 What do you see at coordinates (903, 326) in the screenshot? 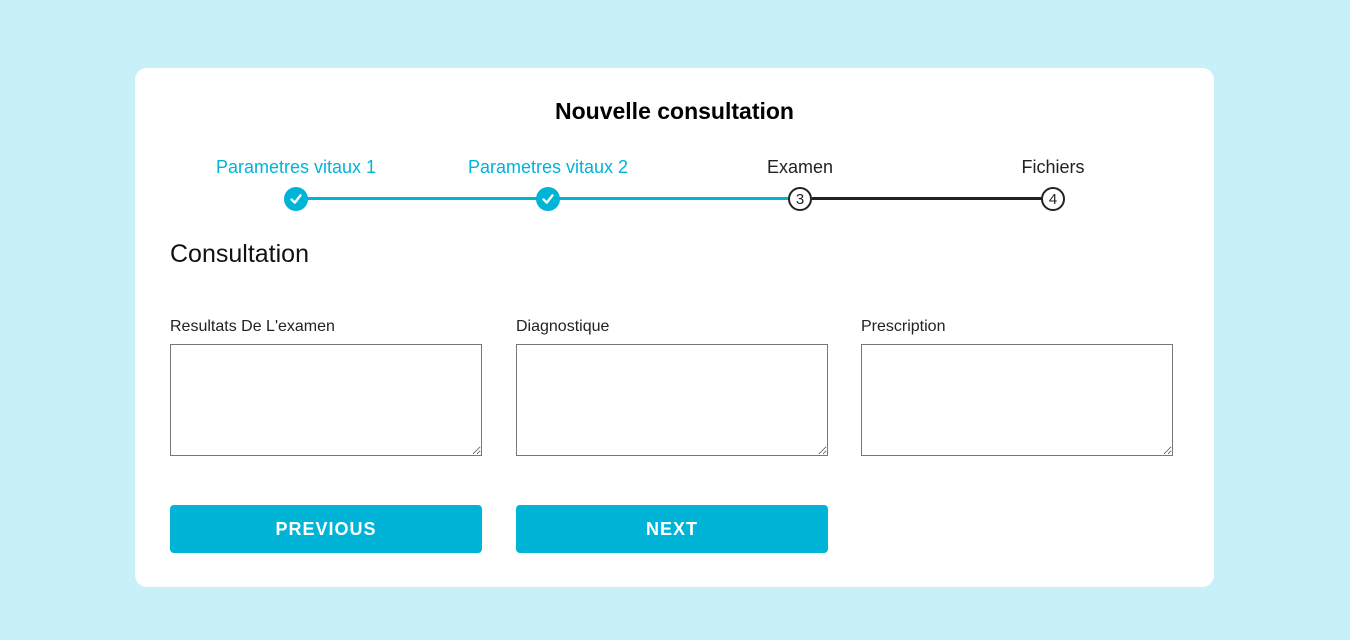
I see `field-label: Prescription` at bounding box center [903, 326].